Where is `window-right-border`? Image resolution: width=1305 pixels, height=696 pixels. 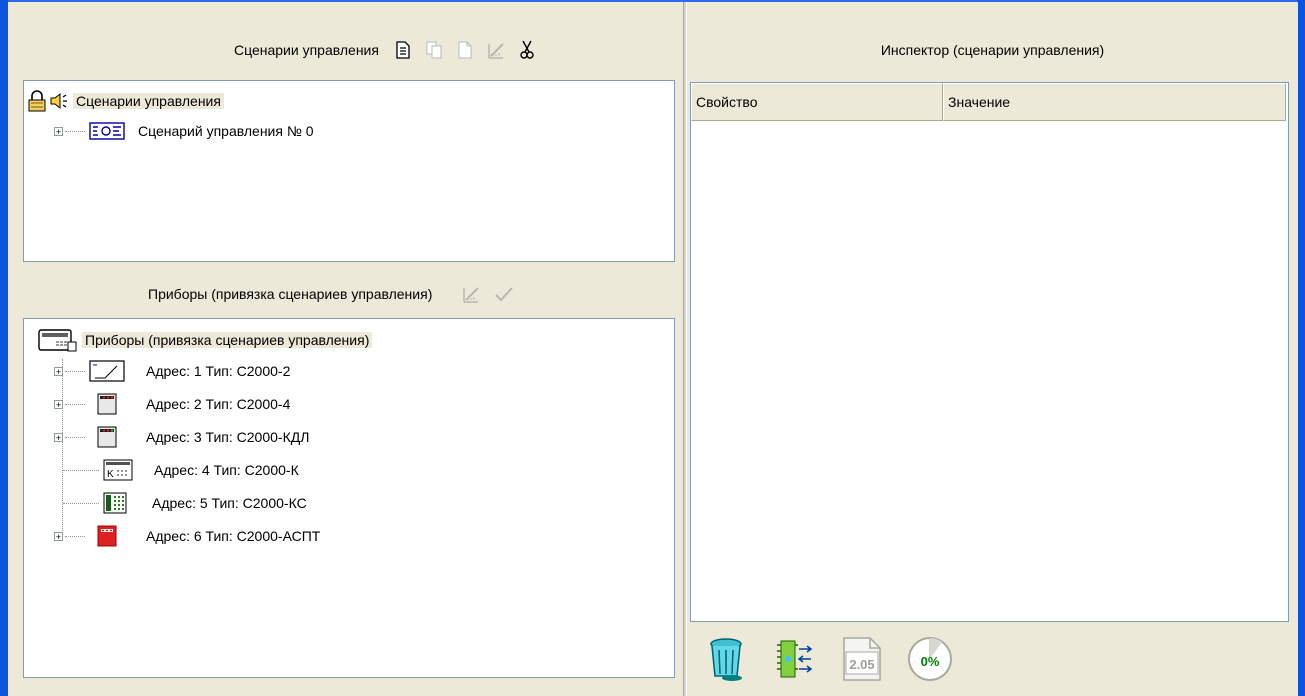
window-right-border is located at coordinates (1301, 348).